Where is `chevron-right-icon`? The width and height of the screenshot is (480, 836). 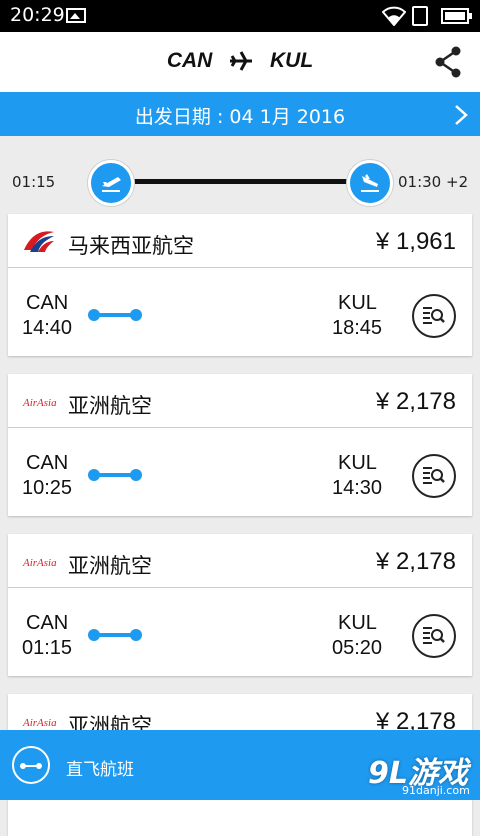
chevron-right-icon is located at coordinates (461, 115).